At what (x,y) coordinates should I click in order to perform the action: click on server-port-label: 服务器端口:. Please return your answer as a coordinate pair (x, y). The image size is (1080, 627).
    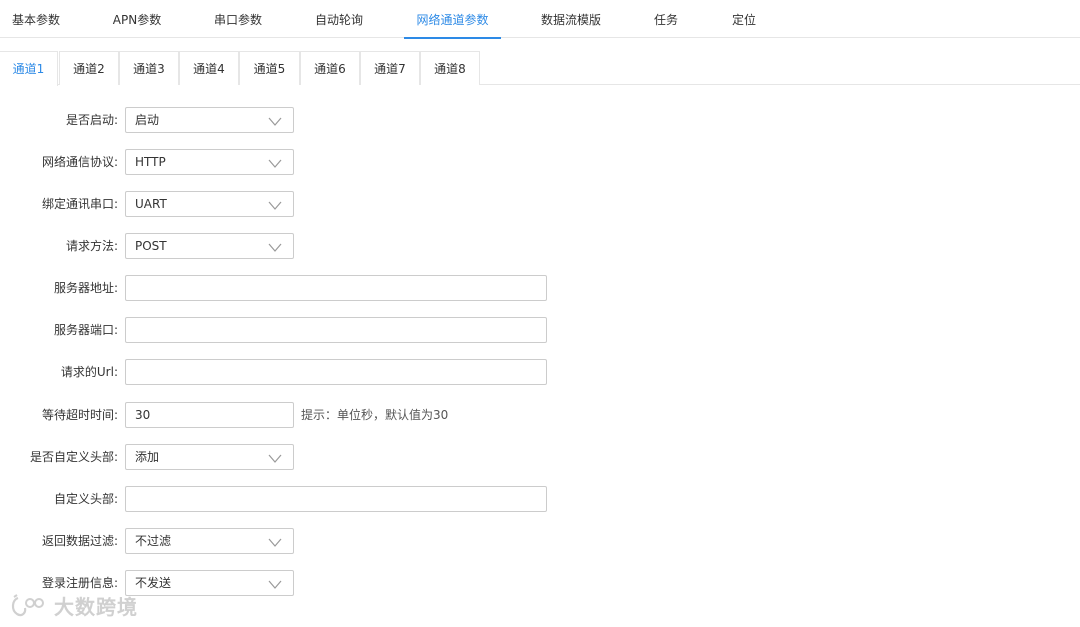
    Looking at the image, I should click on (85, 330).